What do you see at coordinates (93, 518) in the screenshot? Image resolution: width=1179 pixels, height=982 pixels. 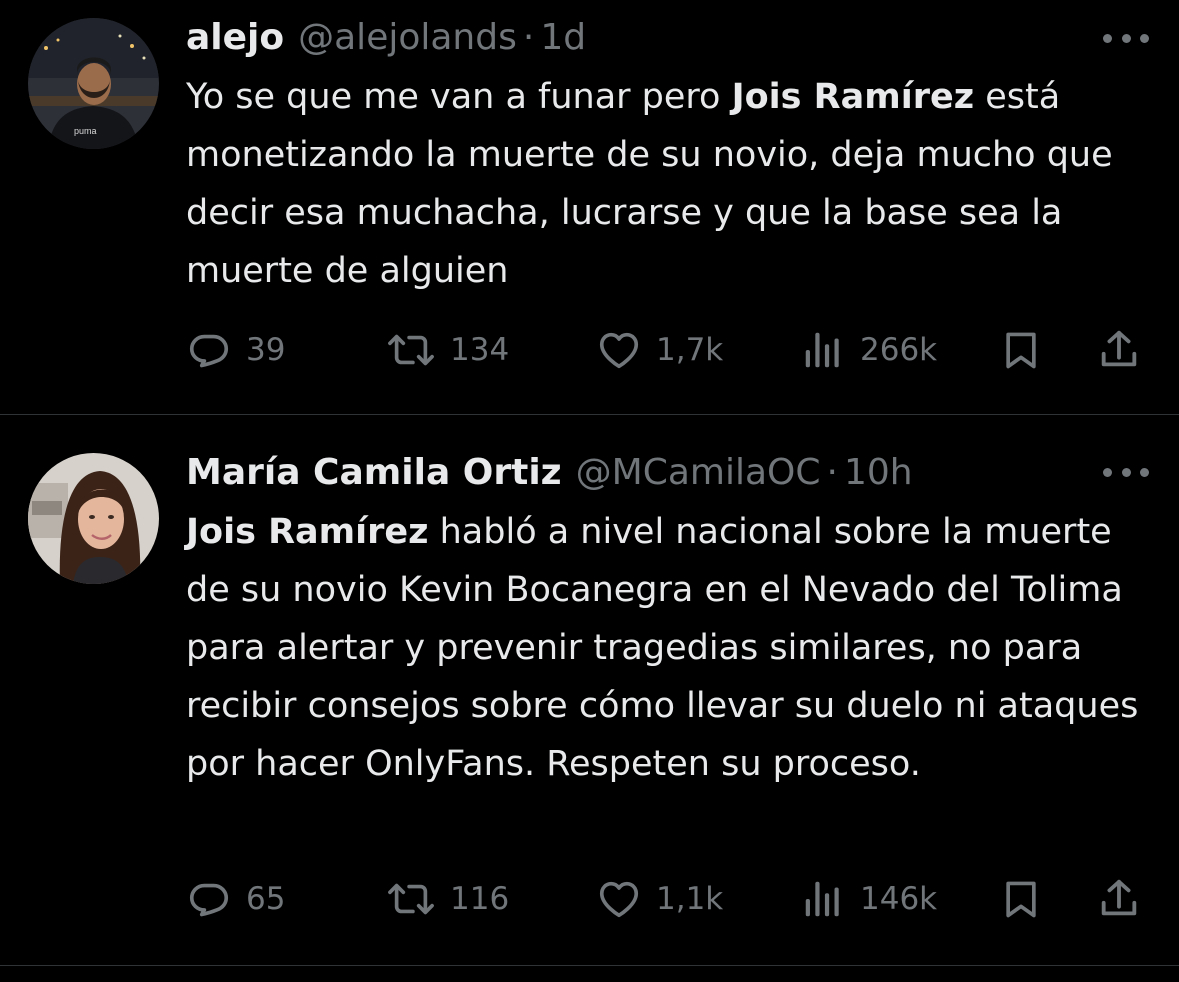 I see `avatar` at bounding box center [93, 518].